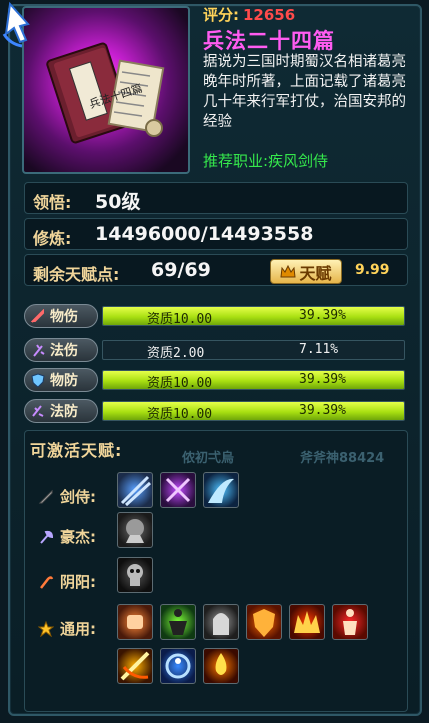 Image resolution: width=429 pixels, height=723 pixels. I want to click on stat-tag: 法防, so click(61, 411).